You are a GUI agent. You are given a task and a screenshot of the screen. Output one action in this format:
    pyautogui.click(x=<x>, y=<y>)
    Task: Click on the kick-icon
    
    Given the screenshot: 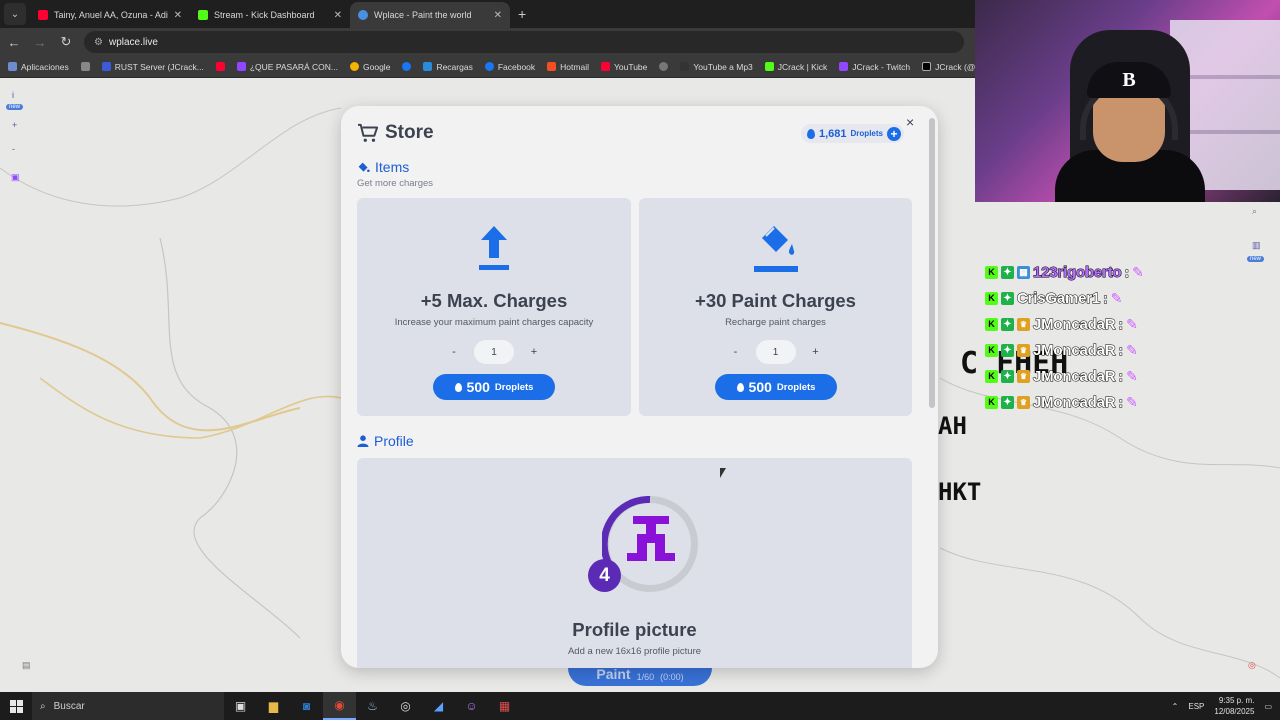 What is the action you would take?
    pyautogui.click(x=203, y=15)
    